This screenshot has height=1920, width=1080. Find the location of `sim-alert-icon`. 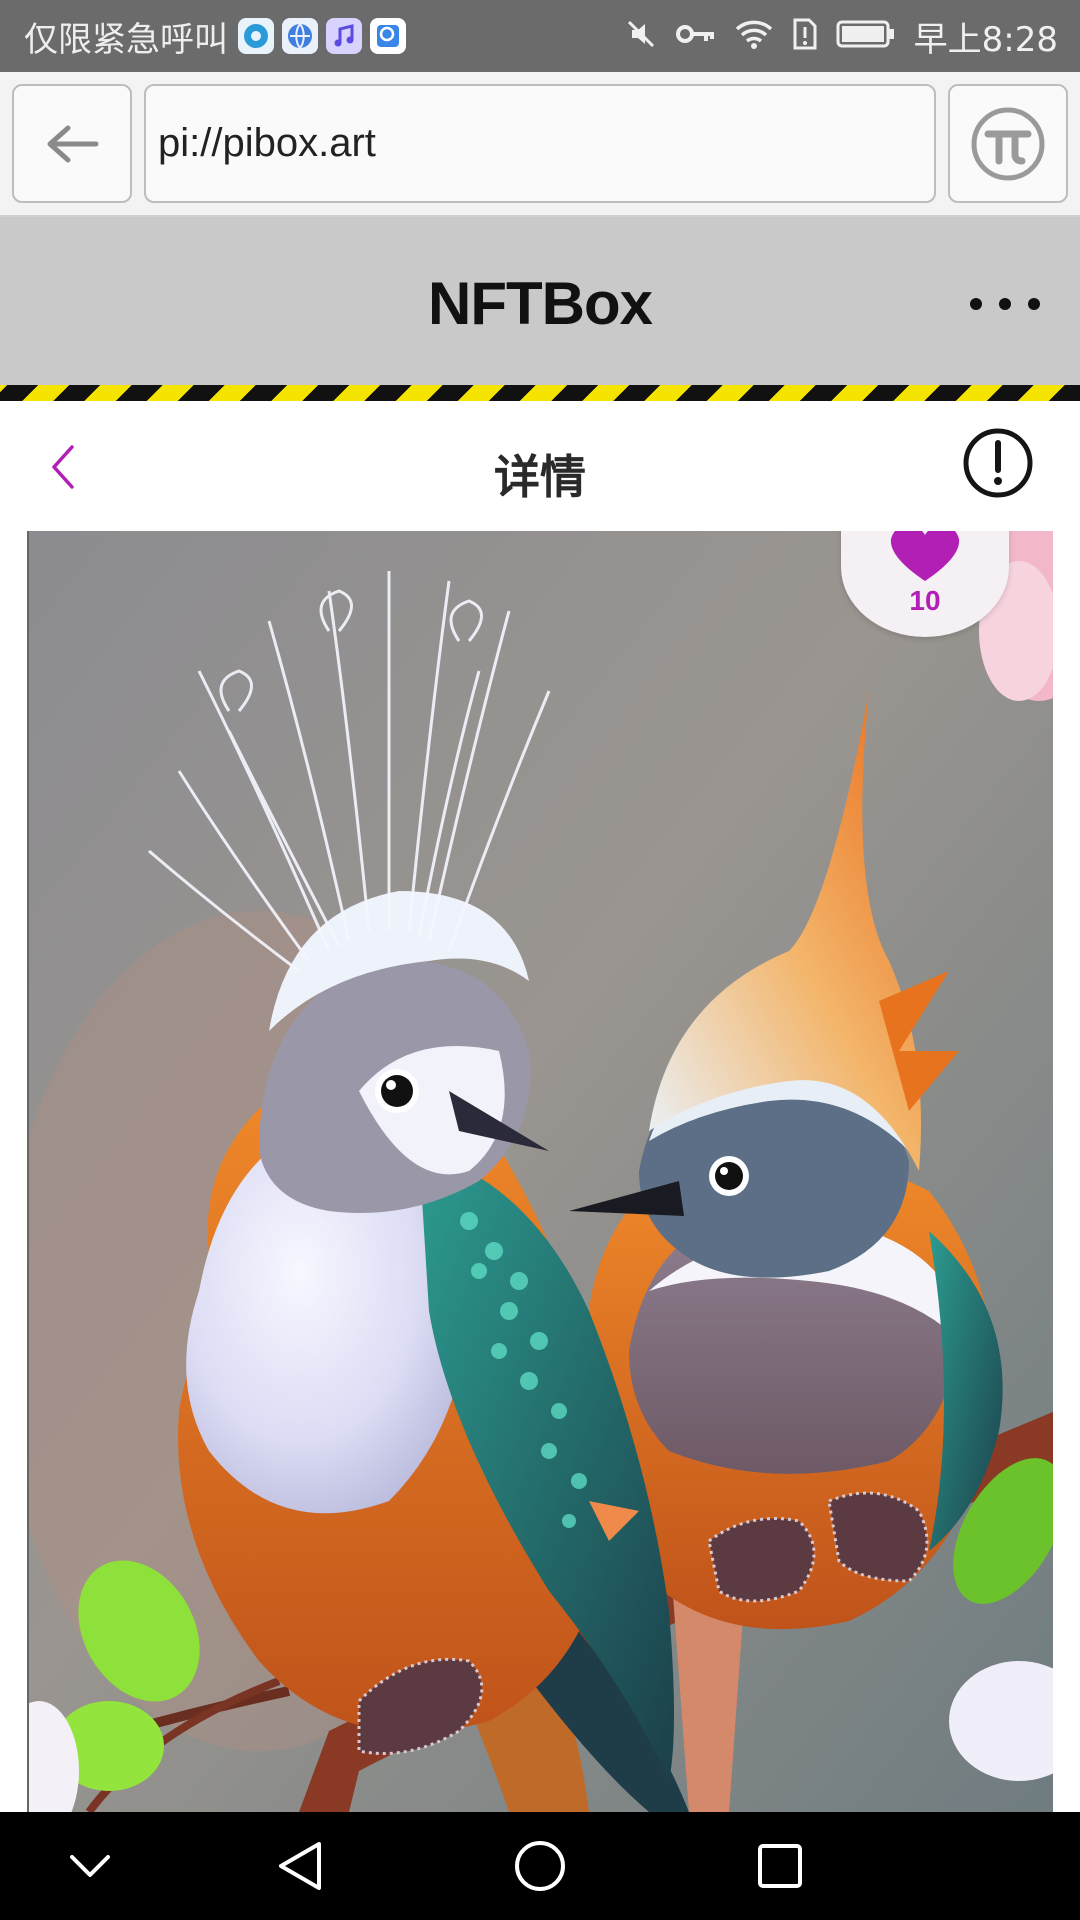

sim-alert-icon is located at coordinates (805, 36).